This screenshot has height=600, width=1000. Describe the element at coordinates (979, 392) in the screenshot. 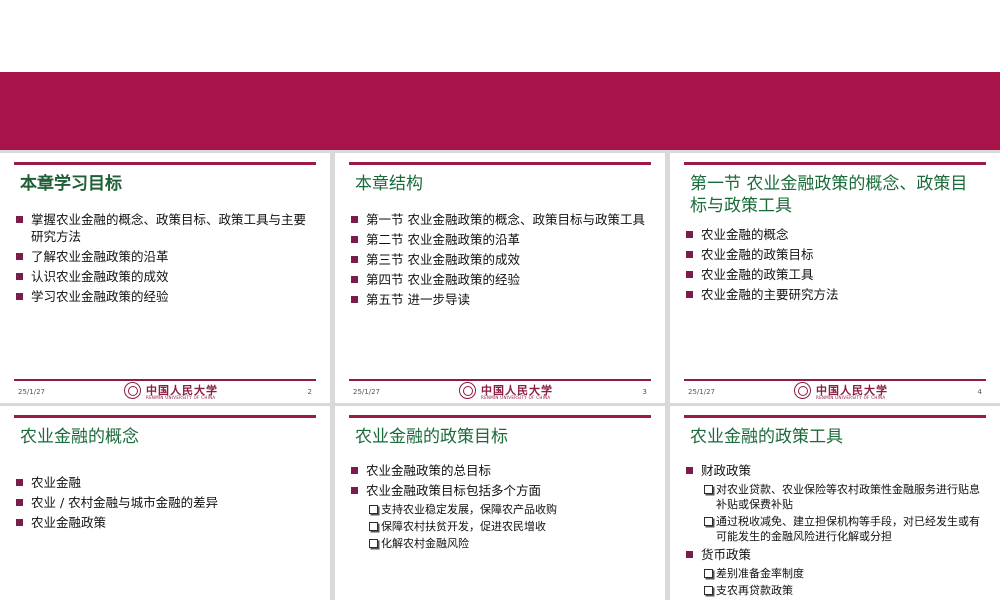

I see `page-number: 4` at that location.